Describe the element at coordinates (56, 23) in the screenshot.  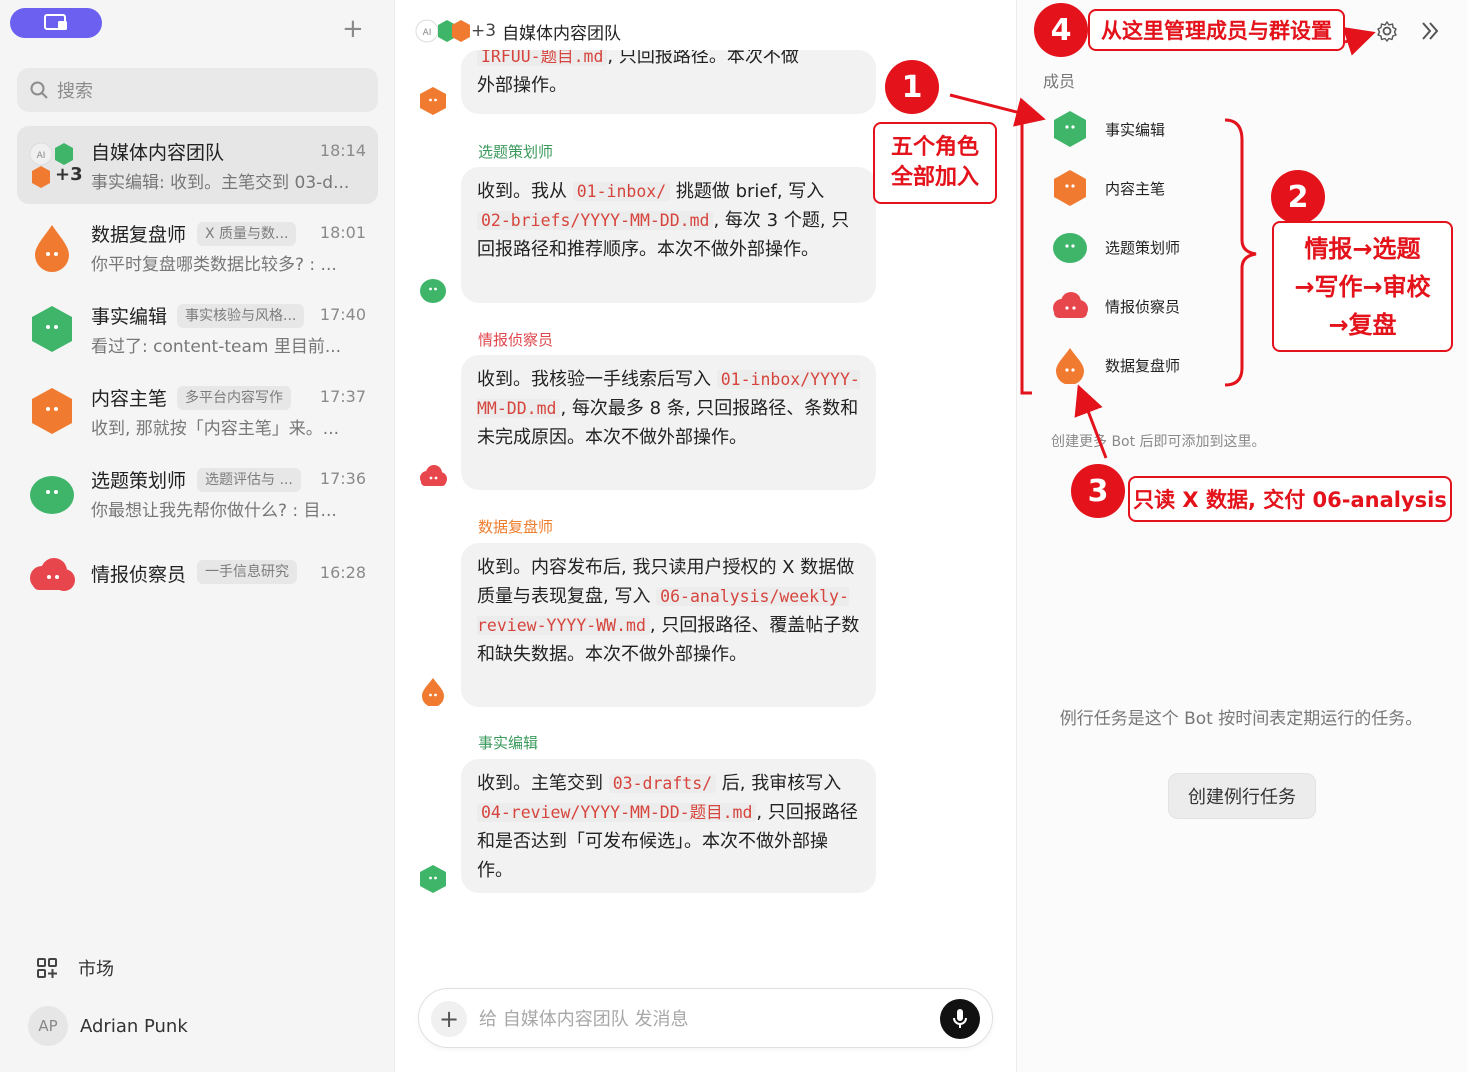
I see `app-switch-button` at that location.